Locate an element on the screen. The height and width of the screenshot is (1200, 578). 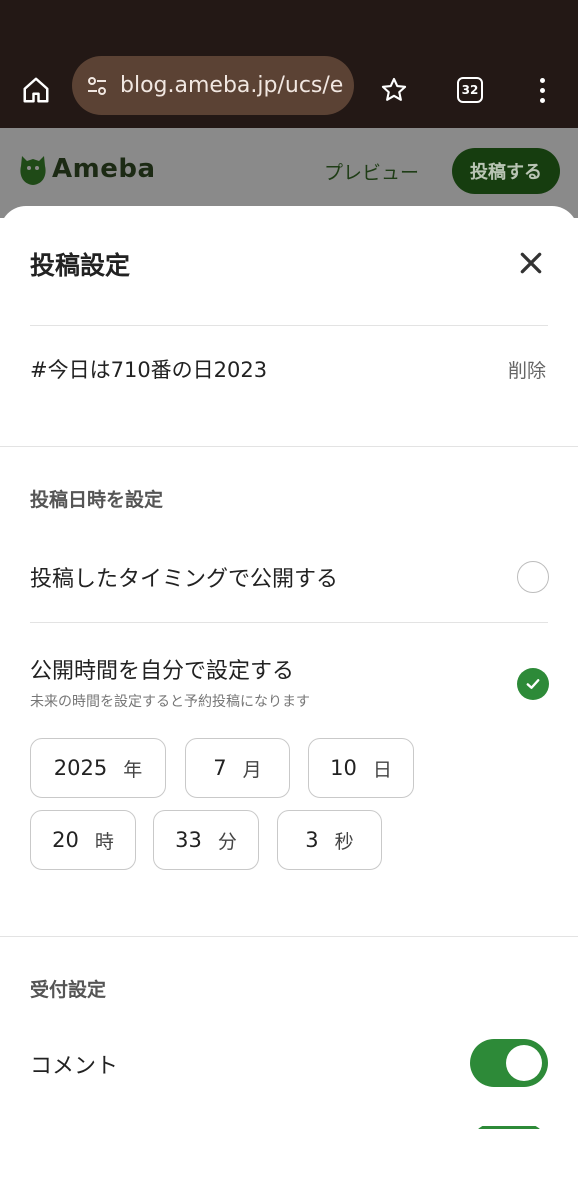
month-value: 7 is located at coordinates (220, 768).